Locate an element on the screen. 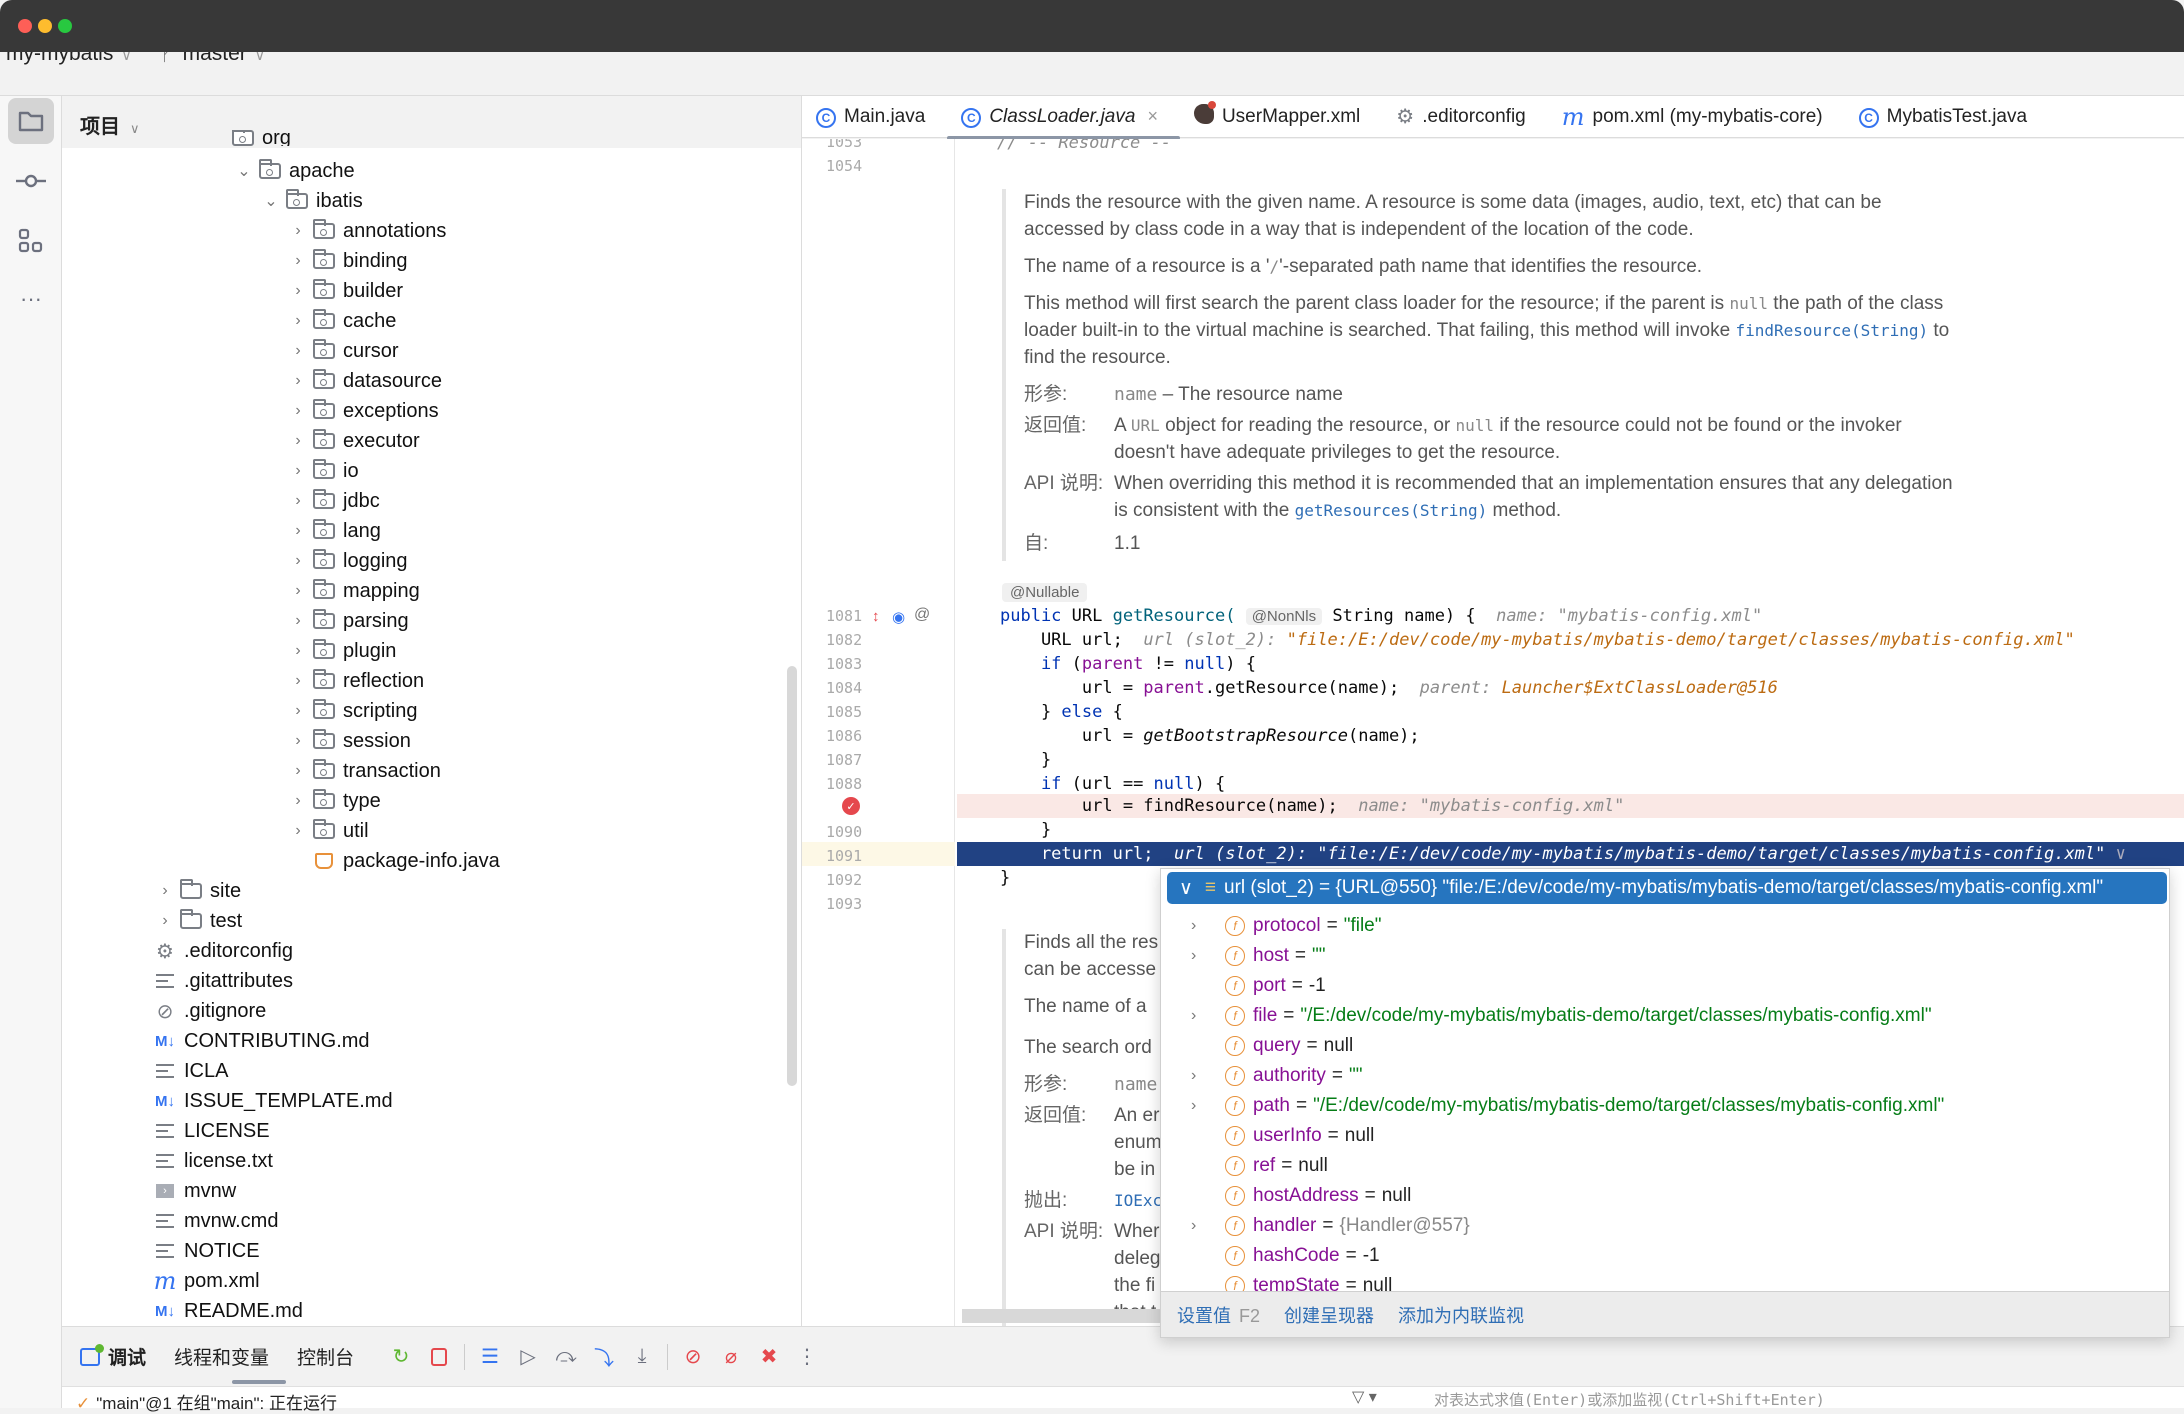 The width and height of the screenshot is (2184, 1414). close-window-button is located at coordinates (25, 26).